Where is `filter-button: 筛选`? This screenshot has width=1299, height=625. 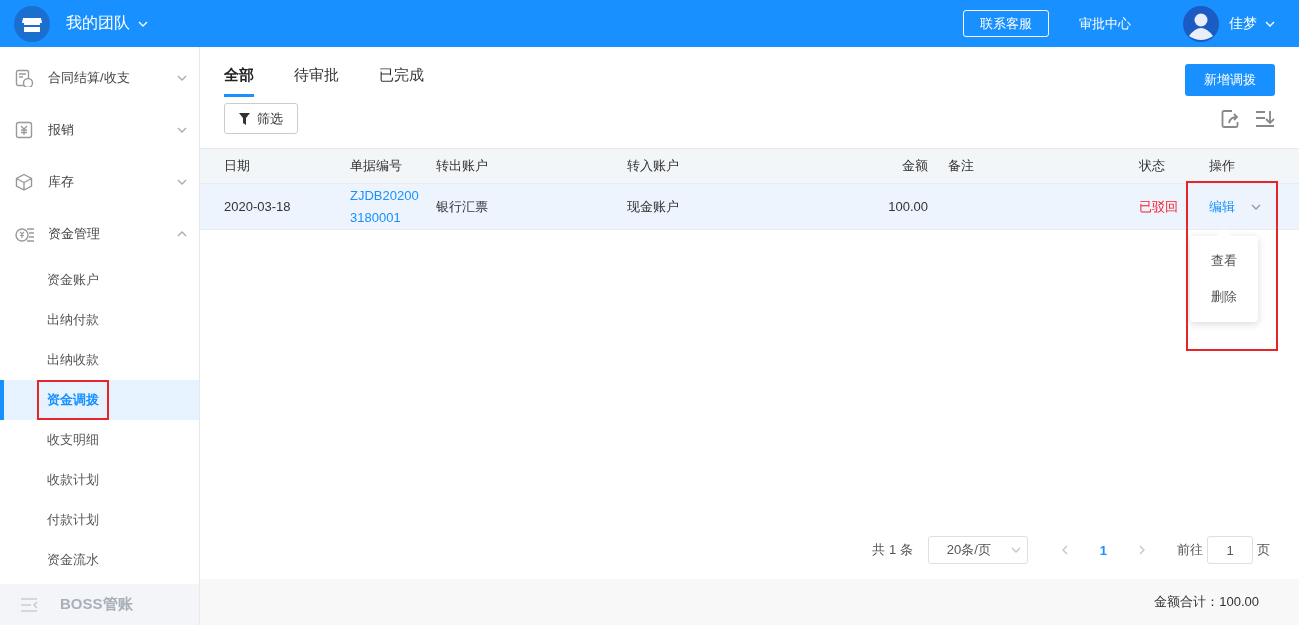
filter-button: 筛选 is located at coordinates (261, 118).